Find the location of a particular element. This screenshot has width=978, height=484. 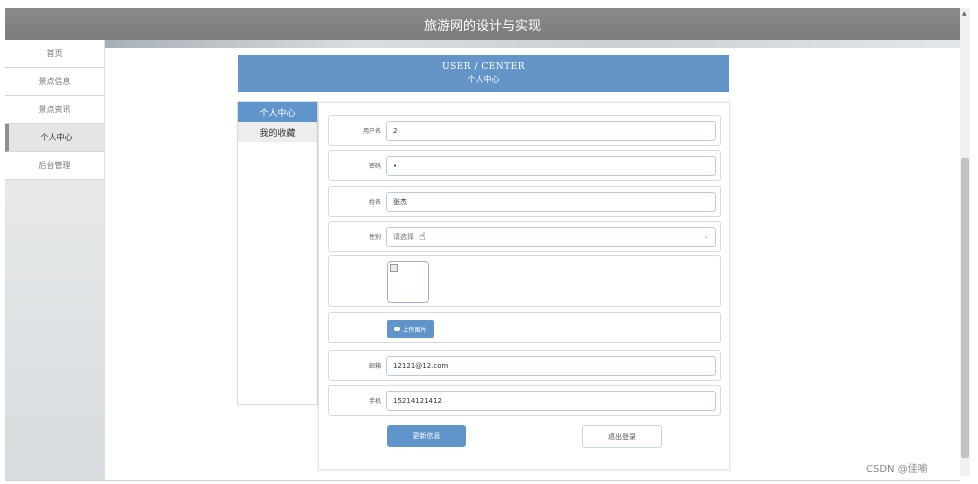

username-label: 用户名 is located at coordinates (371, 131).